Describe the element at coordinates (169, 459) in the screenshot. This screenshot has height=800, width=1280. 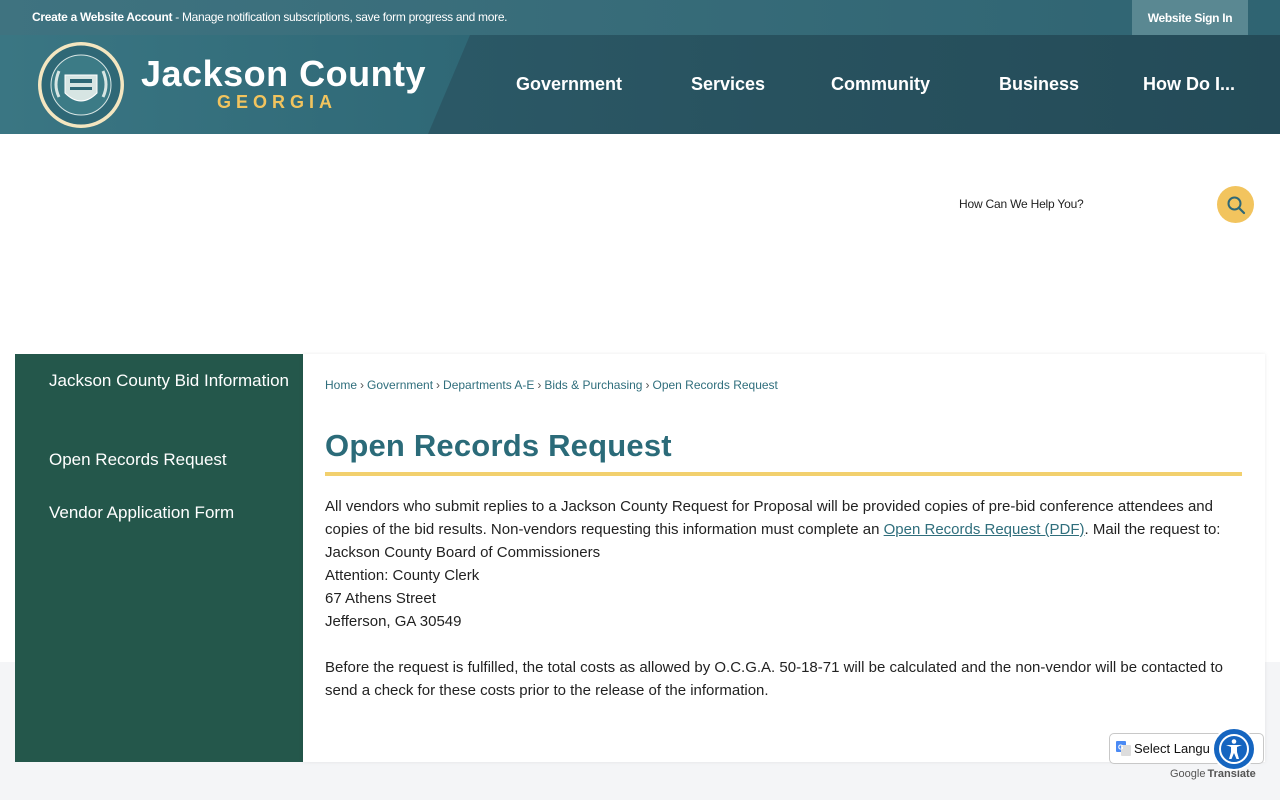
I see `sidebar-item-open-records-request: Open Records Request` at that location.